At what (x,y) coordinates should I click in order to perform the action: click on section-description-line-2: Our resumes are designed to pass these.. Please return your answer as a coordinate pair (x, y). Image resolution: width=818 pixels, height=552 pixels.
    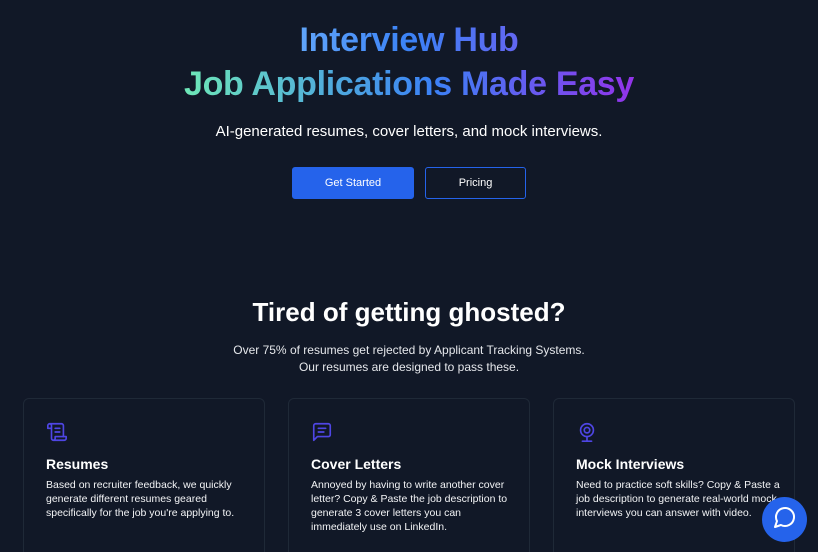
    Looking at the image, I should click on (409, 367).